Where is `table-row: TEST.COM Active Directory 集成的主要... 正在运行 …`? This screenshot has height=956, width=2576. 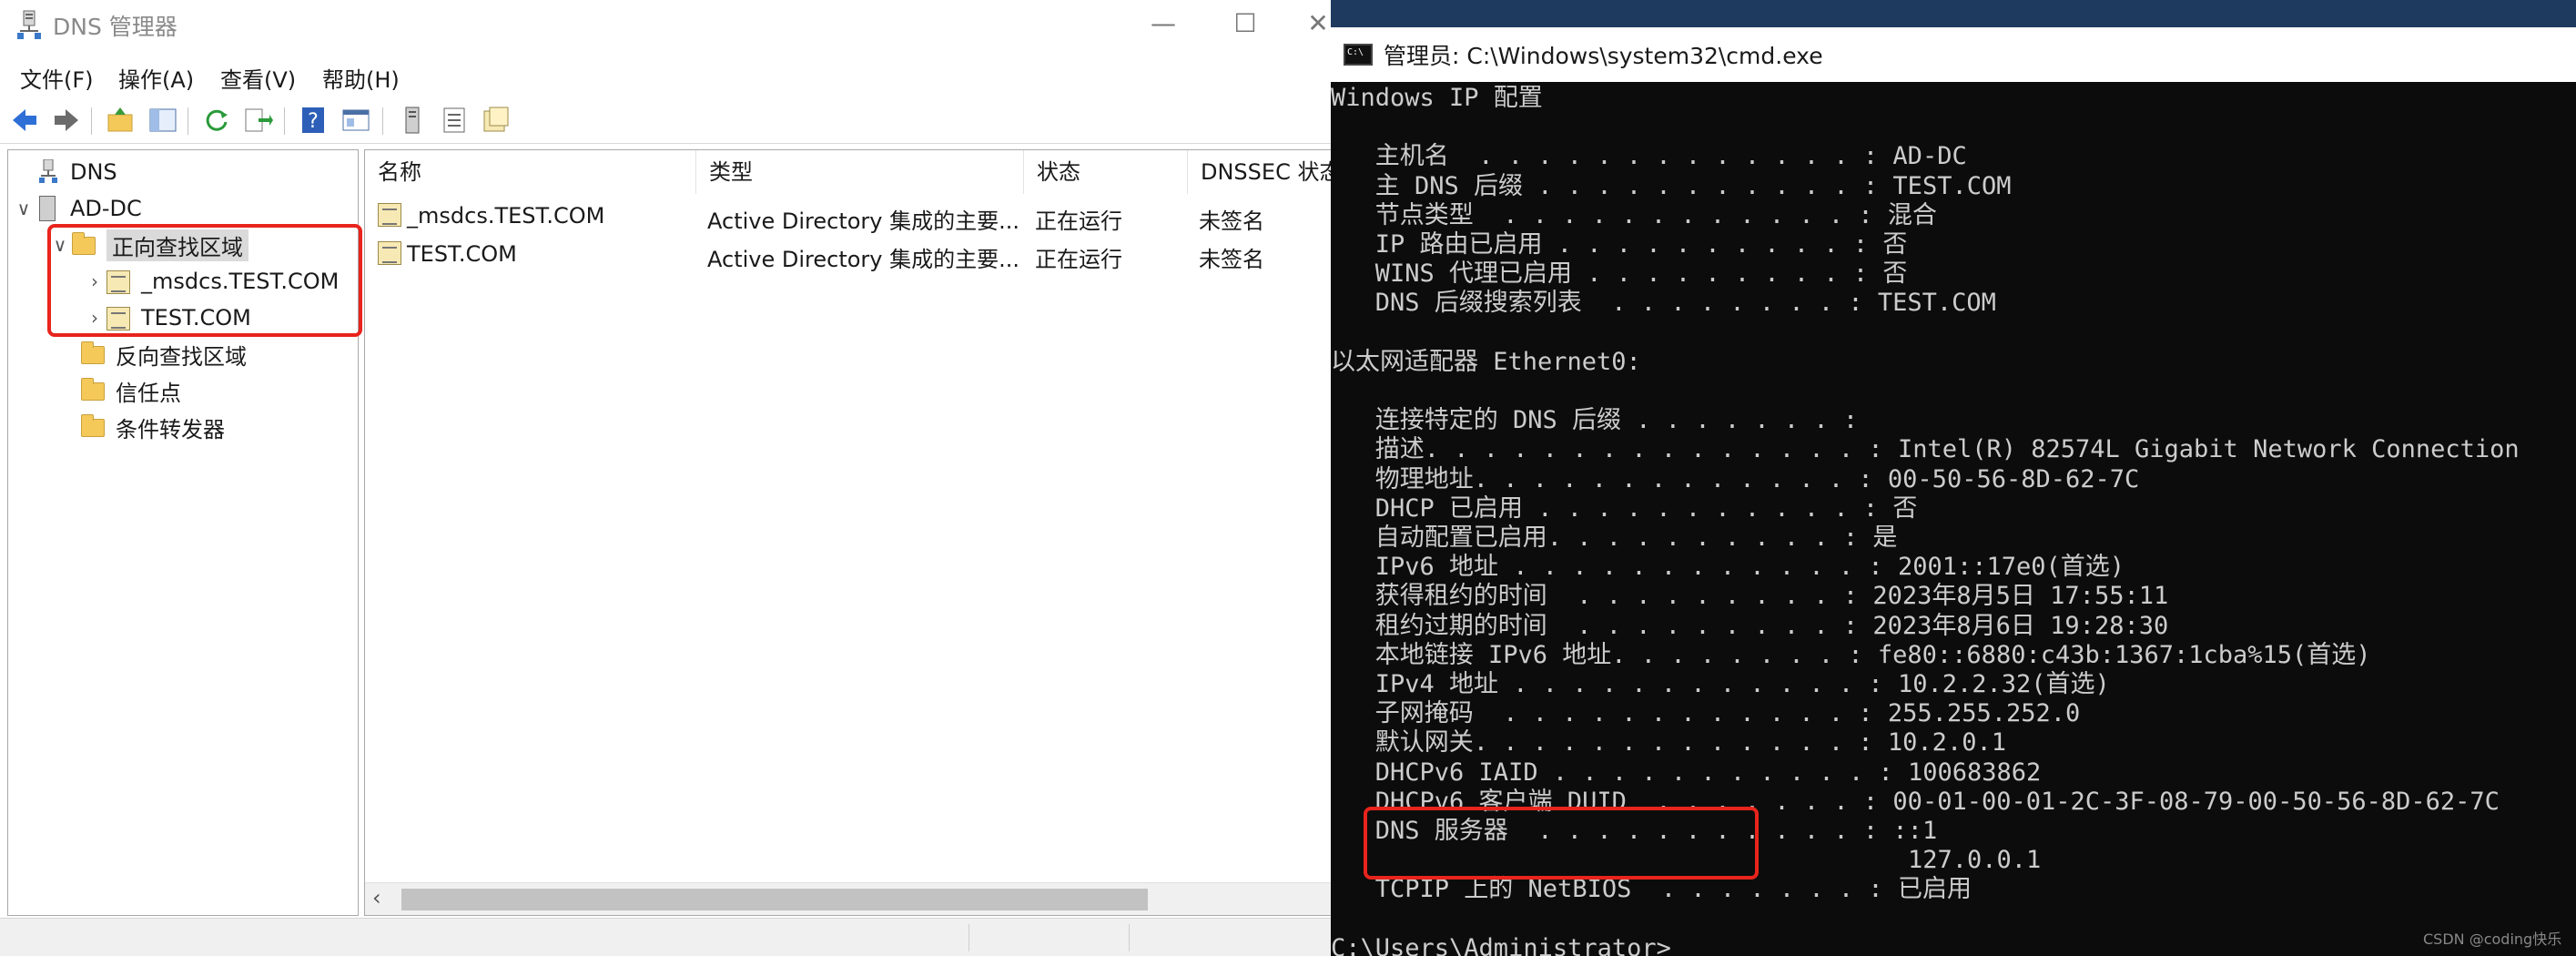
table-row: TEST.COM Active Directory 集成的主要... 正在运行 … is located at coordinates (848, 254).